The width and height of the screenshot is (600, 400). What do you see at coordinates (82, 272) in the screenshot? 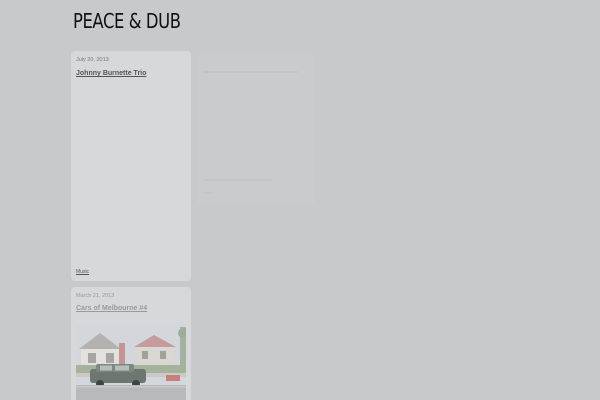
I see `post-tag-link: Music` at bounding box center [82, 272].